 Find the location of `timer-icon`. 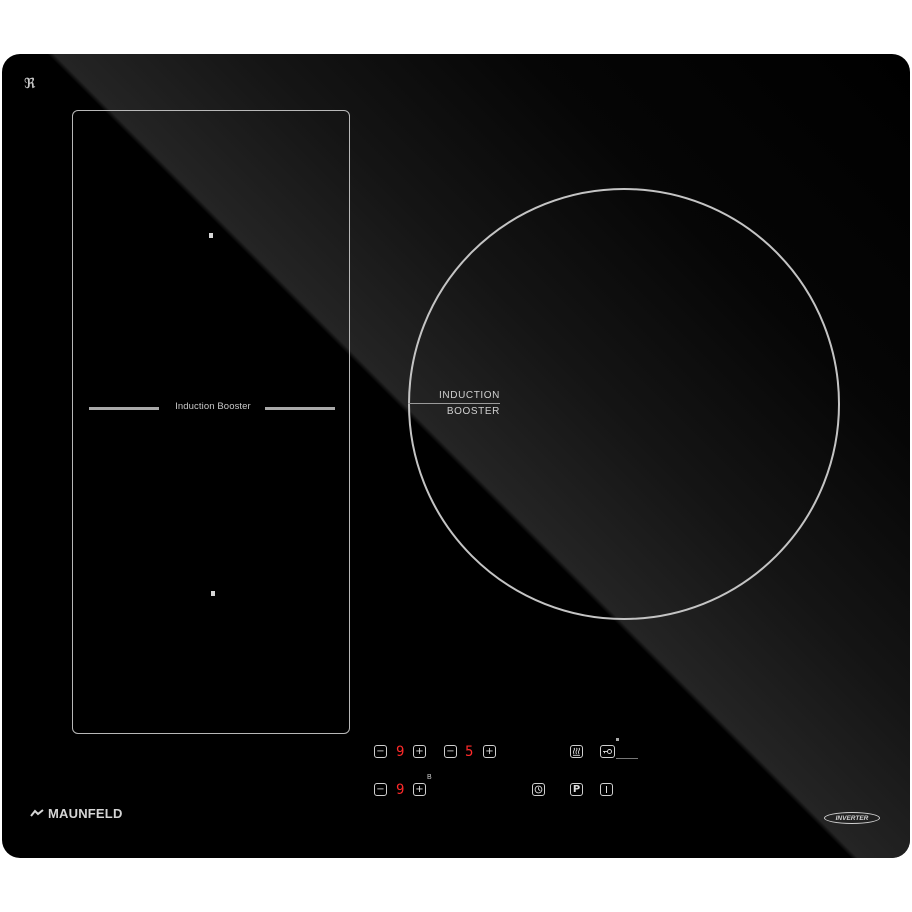

timer-icon is located at coordinates (538, 789).